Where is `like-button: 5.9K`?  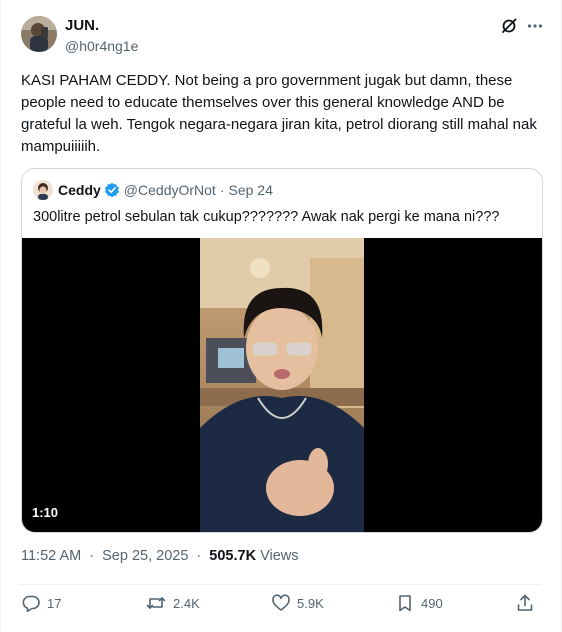 like-button: 5.9K is located at coordinates (297, 603).